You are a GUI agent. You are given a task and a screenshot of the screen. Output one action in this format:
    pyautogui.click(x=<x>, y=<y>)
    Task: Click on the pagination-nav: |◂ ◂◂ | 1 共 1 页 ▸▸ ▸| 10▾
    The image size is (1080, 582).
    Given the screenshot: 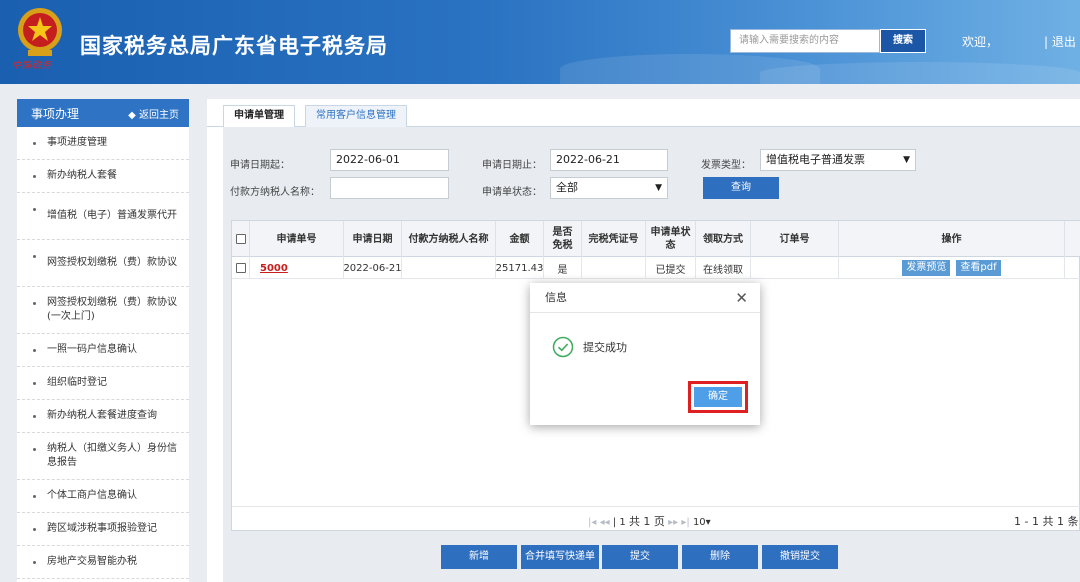 What is the action you would take?
    pyautogui.click(x=649, y=521)
    